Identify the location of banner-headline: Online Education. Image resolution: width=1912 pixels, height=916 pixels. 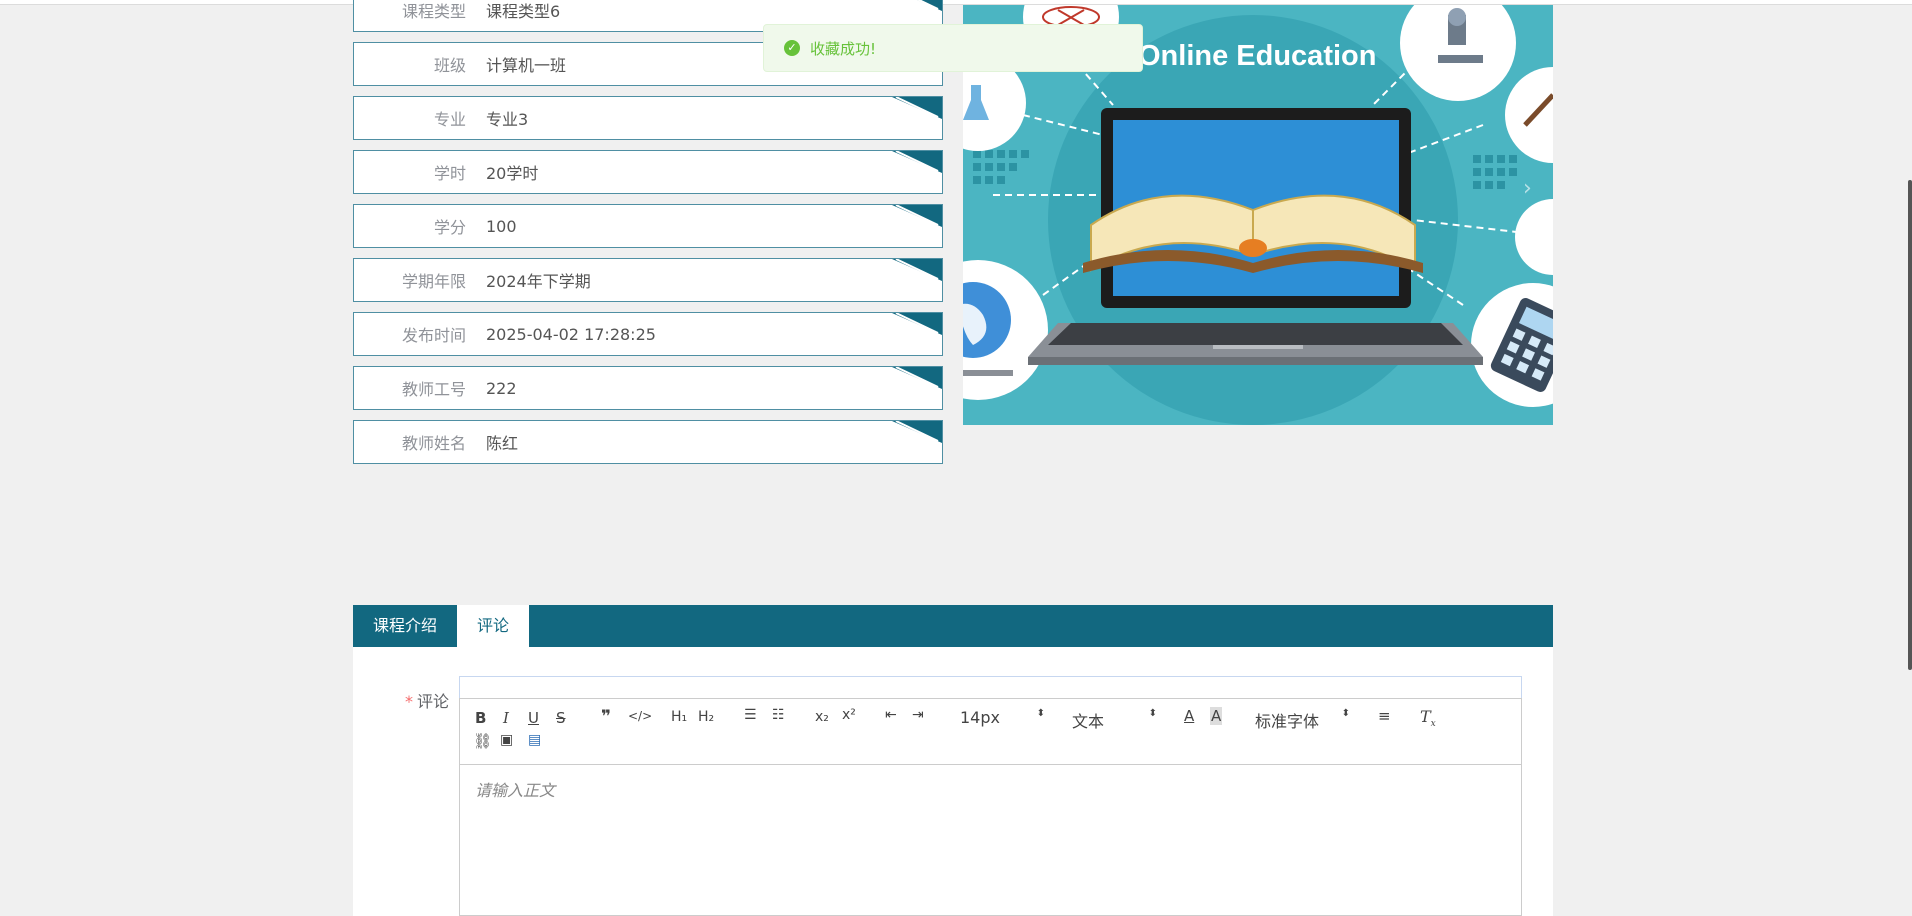
(1257, 56).